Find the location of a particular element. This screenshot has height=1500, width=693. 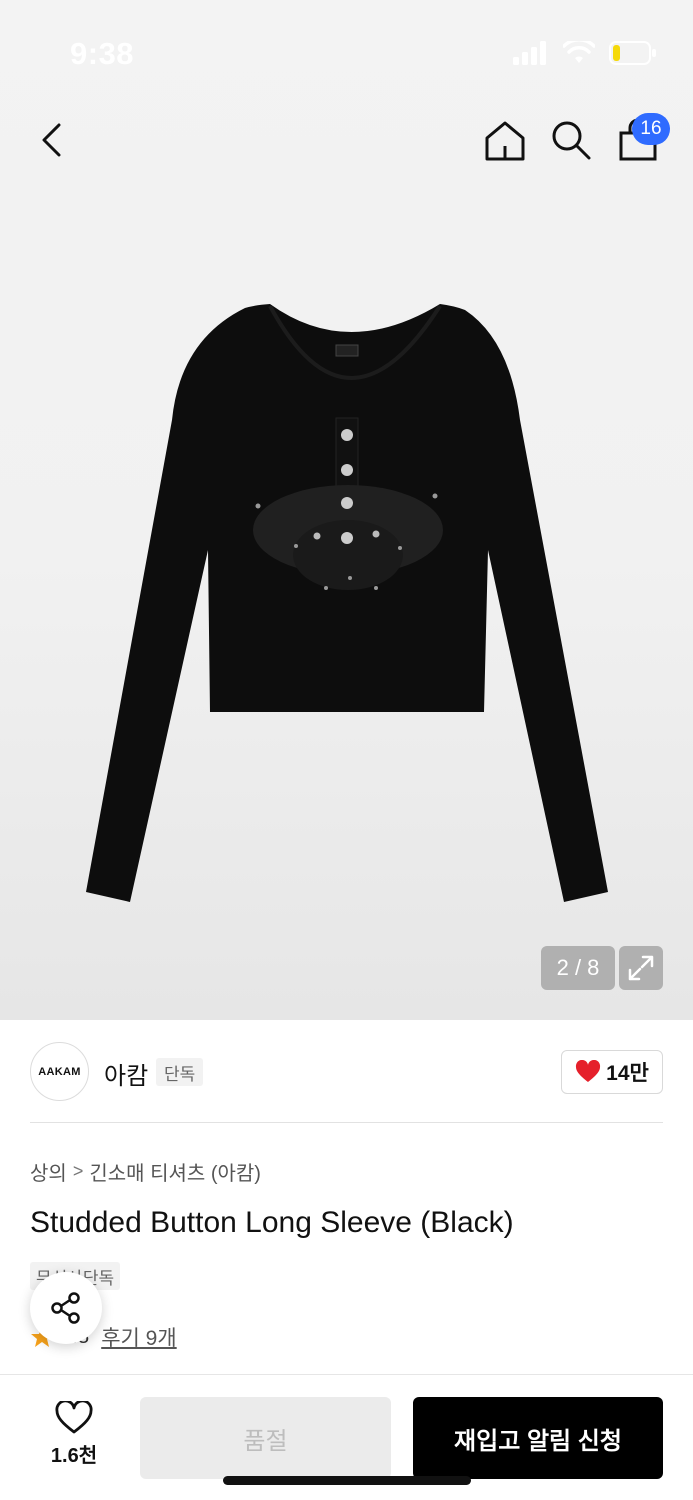

brand-like-button: 14만 is located at coordinates (612, 1072).